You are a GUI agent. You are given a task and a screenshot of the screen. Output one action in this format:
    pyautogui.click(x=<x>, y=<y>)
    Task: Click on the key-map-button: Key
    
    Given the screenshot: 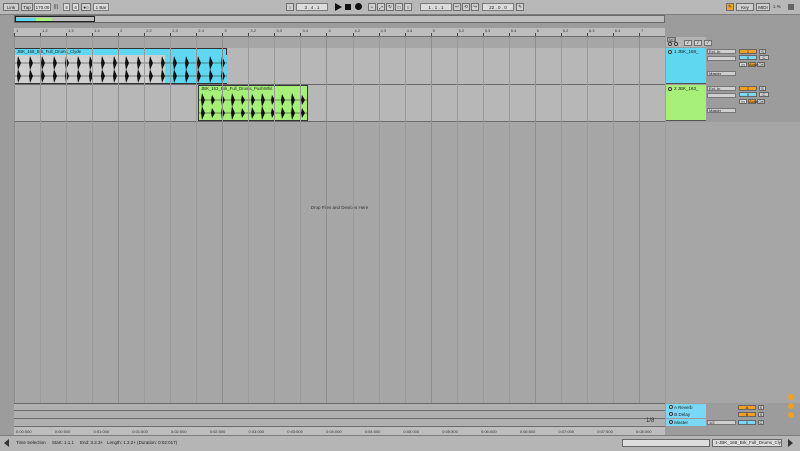 What is the action you would take?
    pyautogui.click(x=745, y=7)
    